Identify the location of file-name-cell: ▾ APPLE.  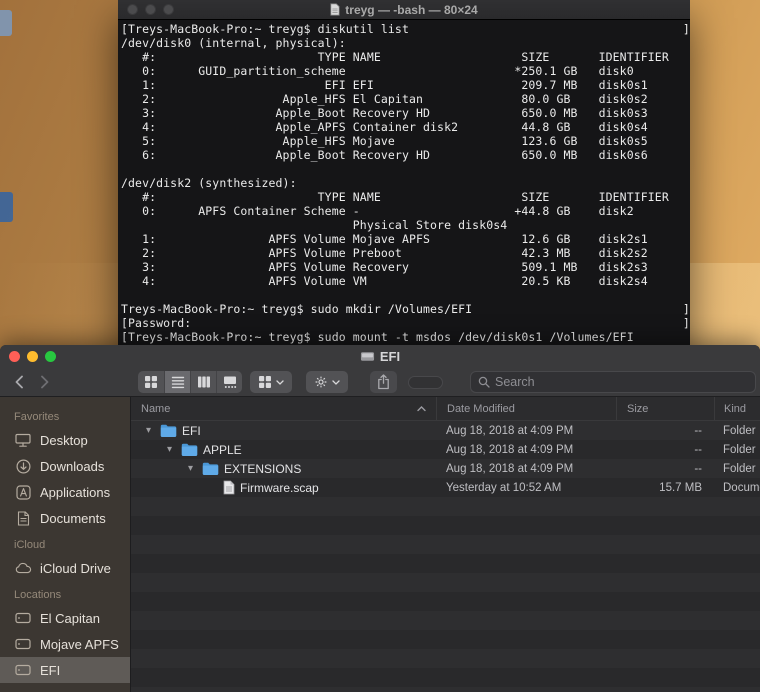
(283, 449).